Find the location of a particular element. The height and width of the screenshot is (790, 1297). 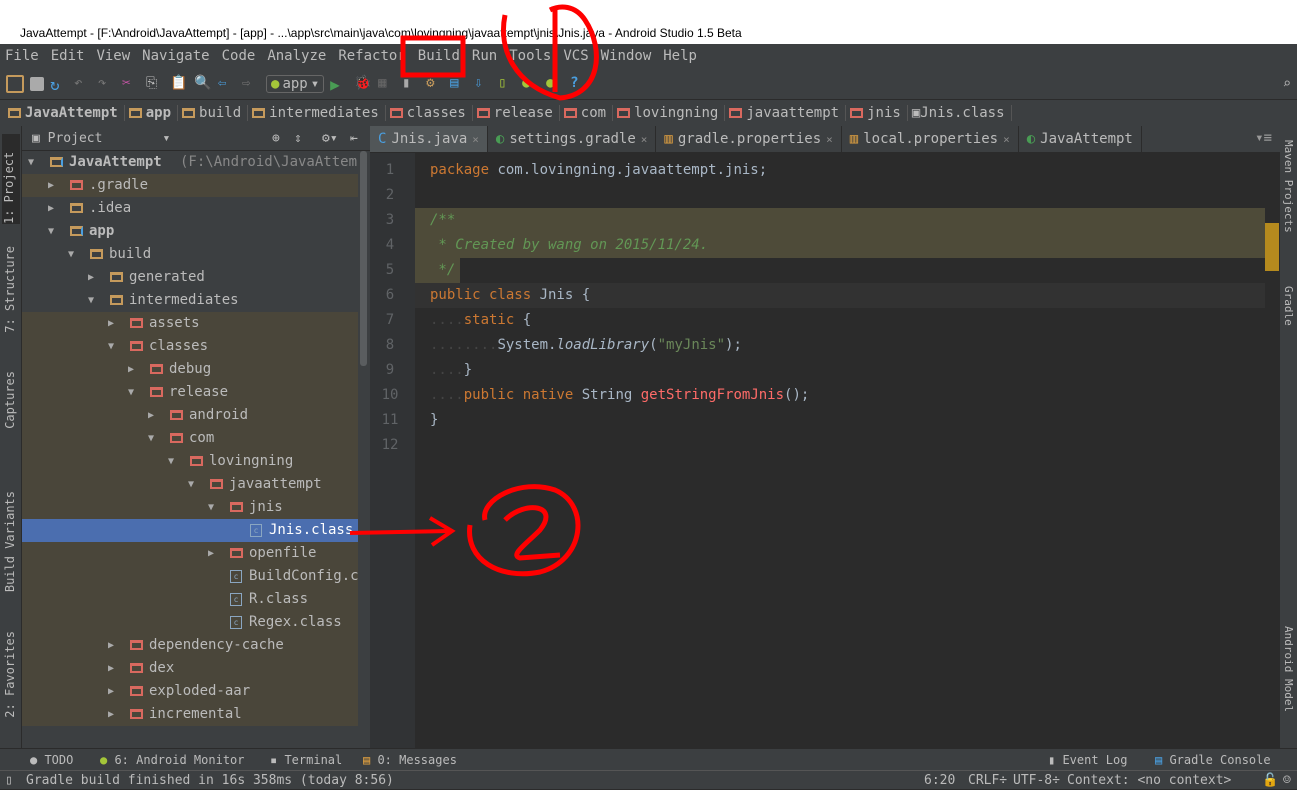

lock-icon: 🔓 is located at coordinates (1270, 780).